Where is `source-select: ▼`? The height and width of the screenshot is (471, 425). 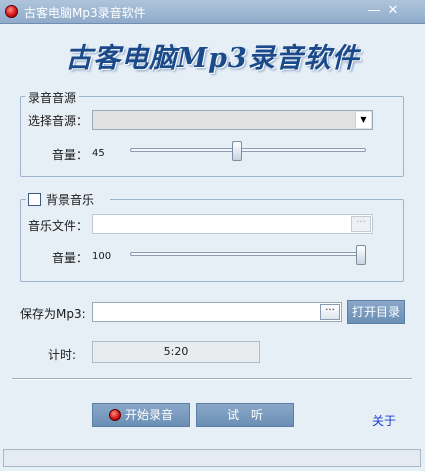 source-select: ▼ is located at coordinates (232, 120).